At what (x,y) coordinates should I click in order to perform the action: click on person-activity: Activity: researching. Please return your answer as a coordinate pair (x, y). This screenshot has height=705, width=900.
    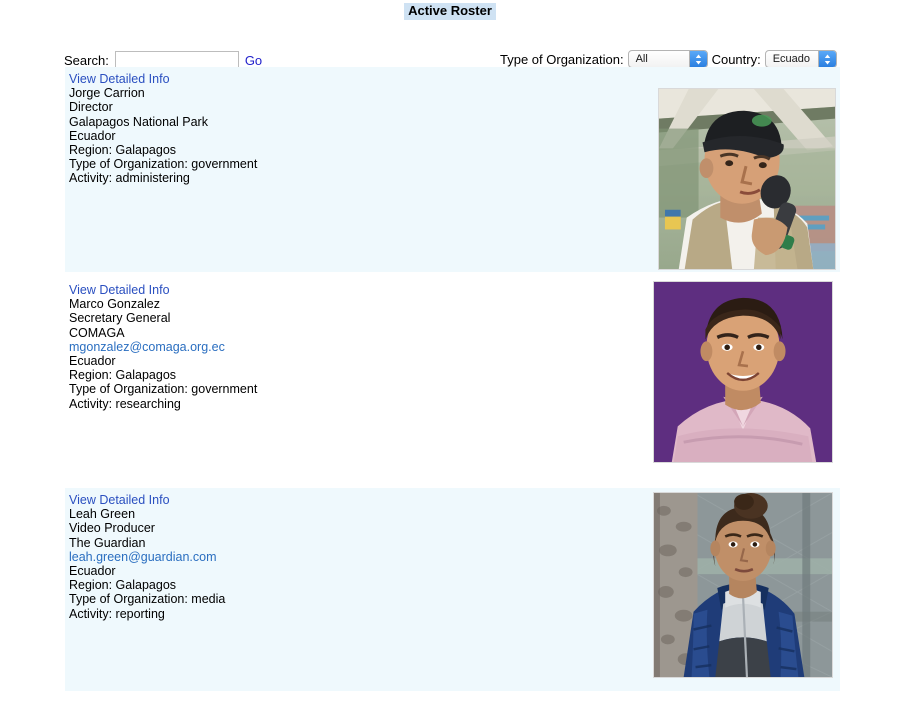
    Looking at the image, I should click on (125, 403).